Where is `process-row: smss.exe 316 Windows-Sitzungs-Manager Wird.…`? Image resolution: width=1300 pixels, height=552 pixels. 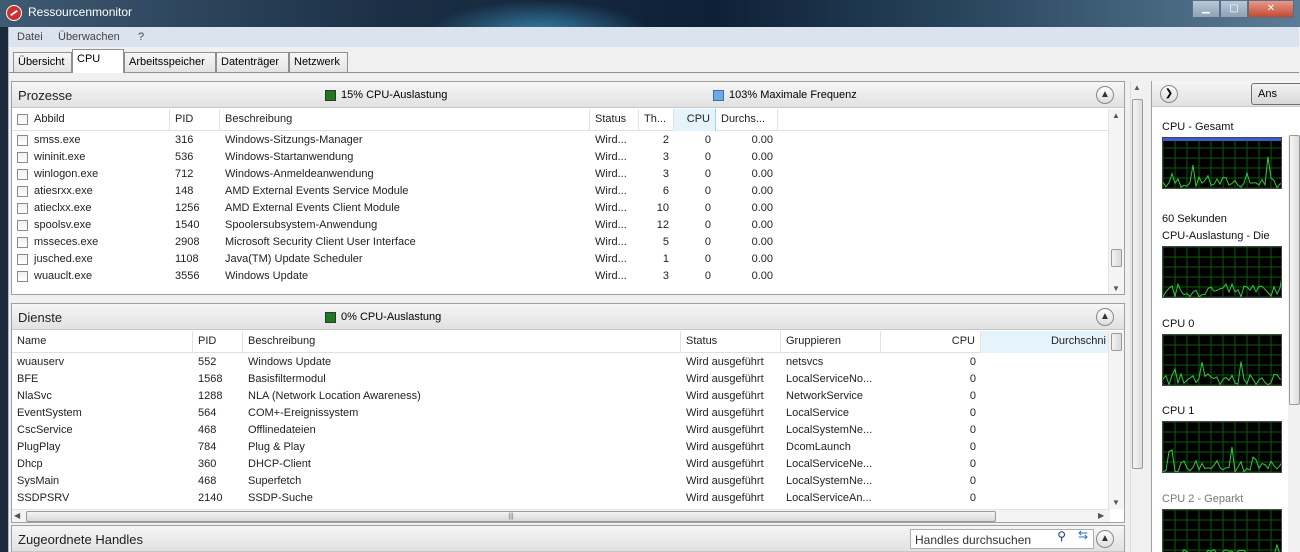
process-row: smss.exe 316 Windows-Sitzungs-Manager Wird.… is located at coordinates (562, 140).